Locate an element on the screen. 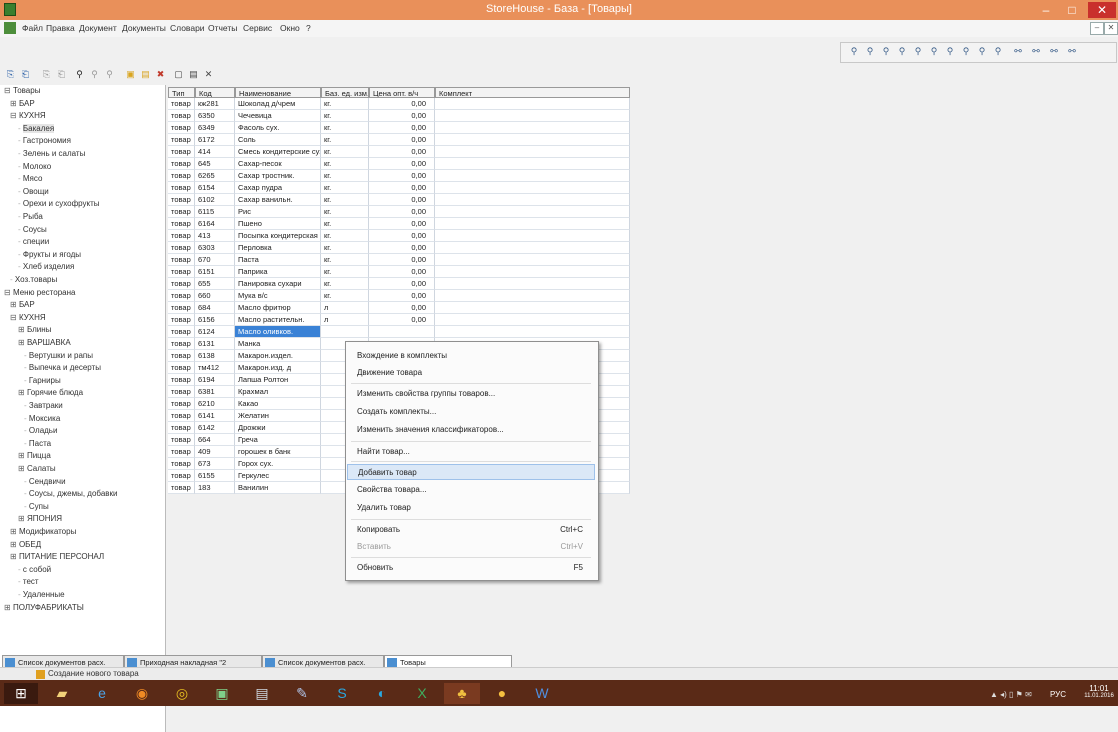 This screenshot has height=732, width=1118. menu-documents: Документы is located at coordinates (144, 28).